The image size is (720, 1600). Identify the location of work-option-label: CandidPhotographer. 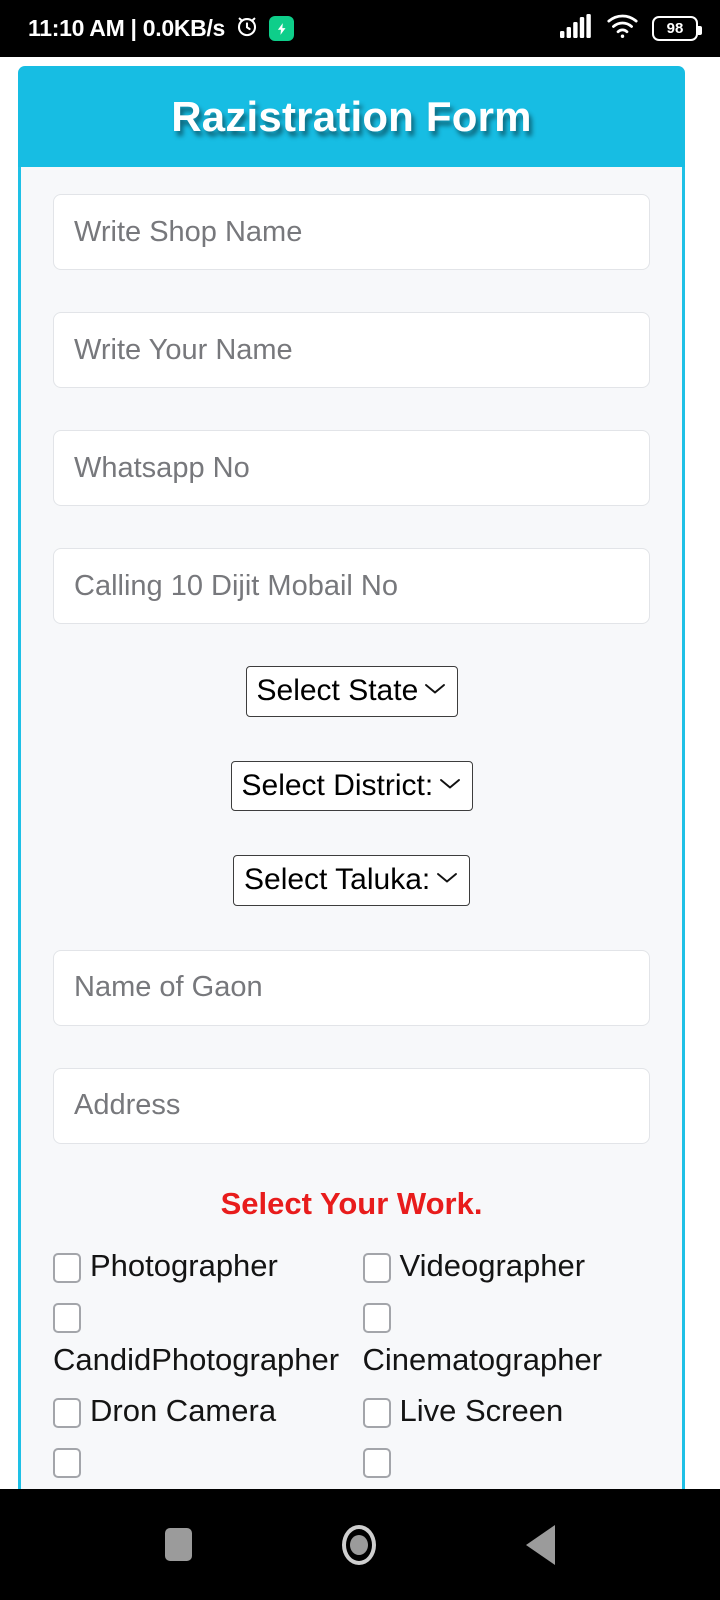
(196, 1360).